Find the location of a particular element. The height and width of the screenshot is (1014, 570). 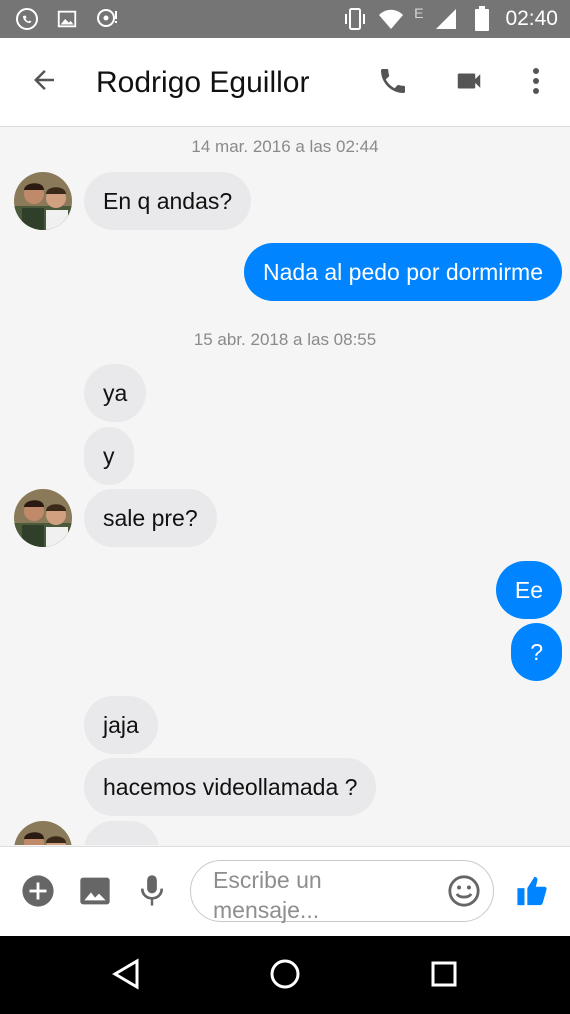

add-button is located at coordinates (38, 893).